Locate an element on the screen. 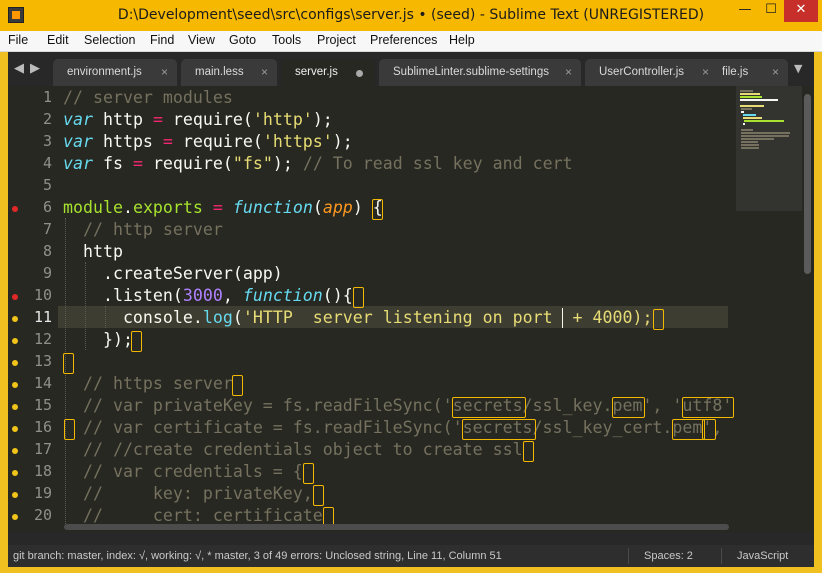 The width and height of the screenshot is (822, 573). status-separator is located at coordinates (721, 556).